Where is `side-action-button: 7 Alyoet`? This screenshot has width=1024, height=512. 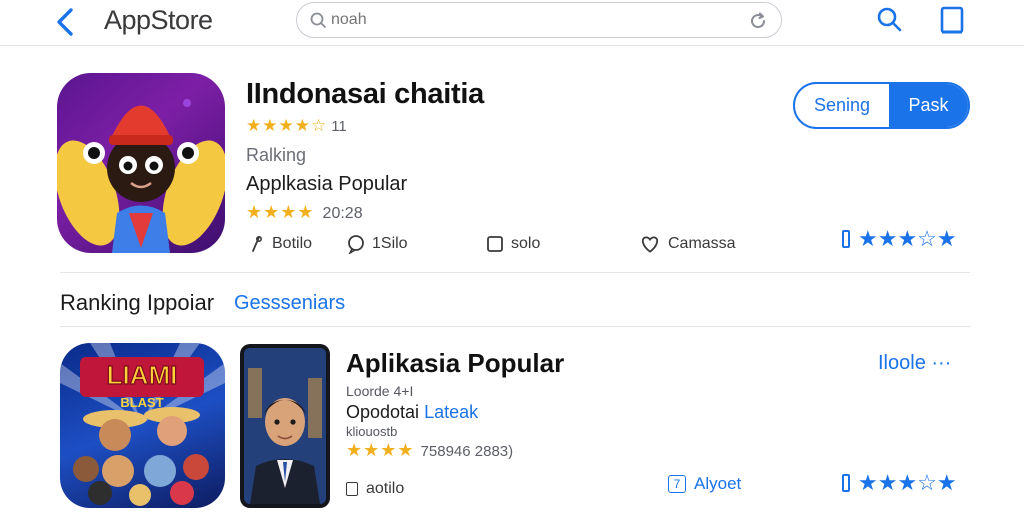
side-action-button: 7 Alyoet is located at coordinates (704, 484).